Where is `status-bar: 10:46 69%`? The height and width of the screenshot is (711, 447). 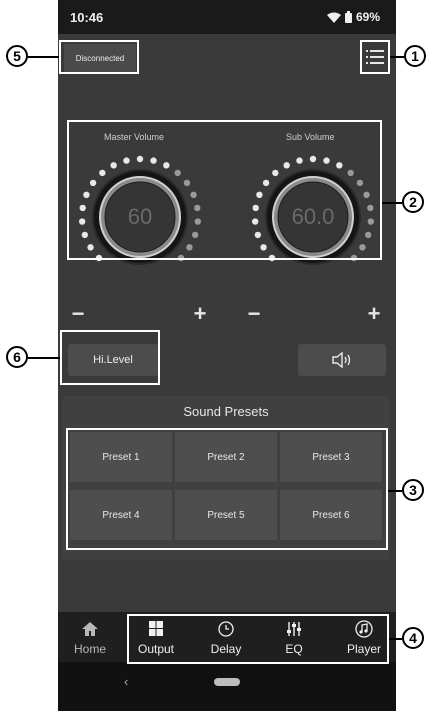 status-bar: 10:46 69% is located at coordinates (227, 17).